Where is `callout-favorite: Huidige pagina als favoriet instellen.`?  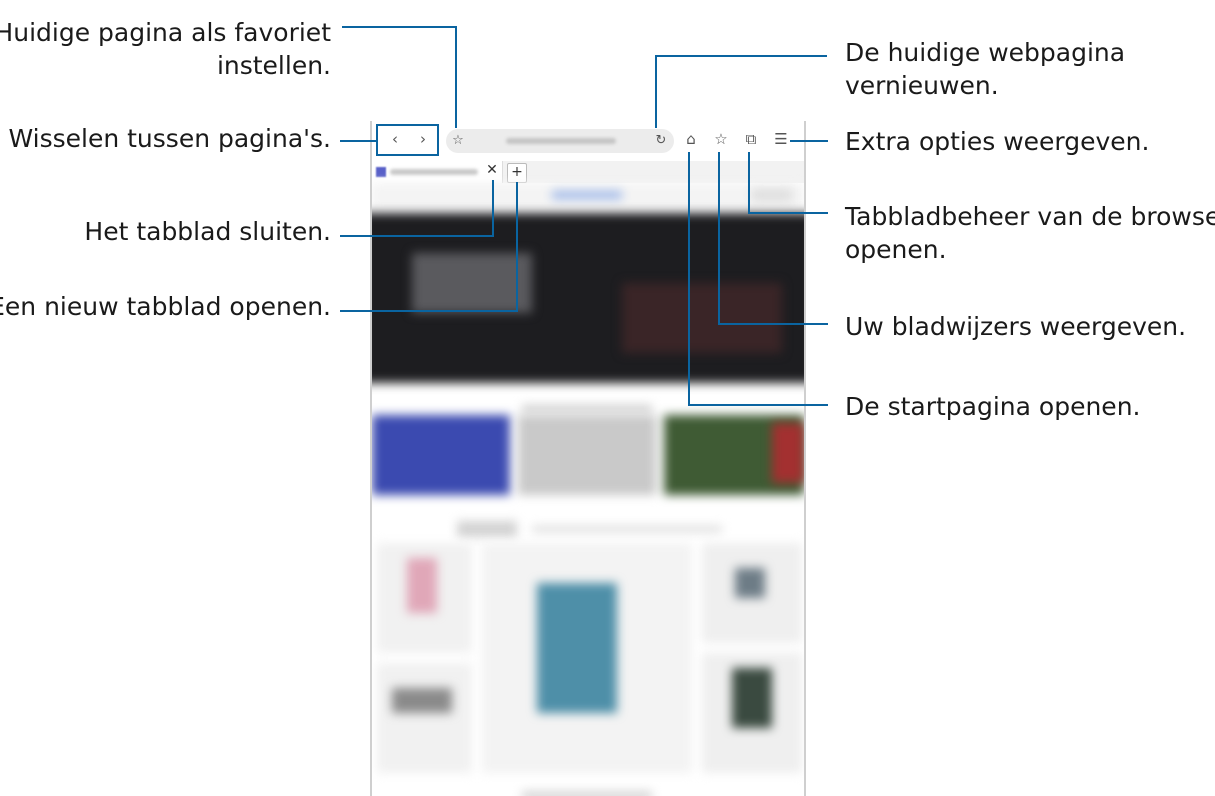 callout-favorite: Huidige pagina als favoriet instellen. is located at coordinates (165, 49).